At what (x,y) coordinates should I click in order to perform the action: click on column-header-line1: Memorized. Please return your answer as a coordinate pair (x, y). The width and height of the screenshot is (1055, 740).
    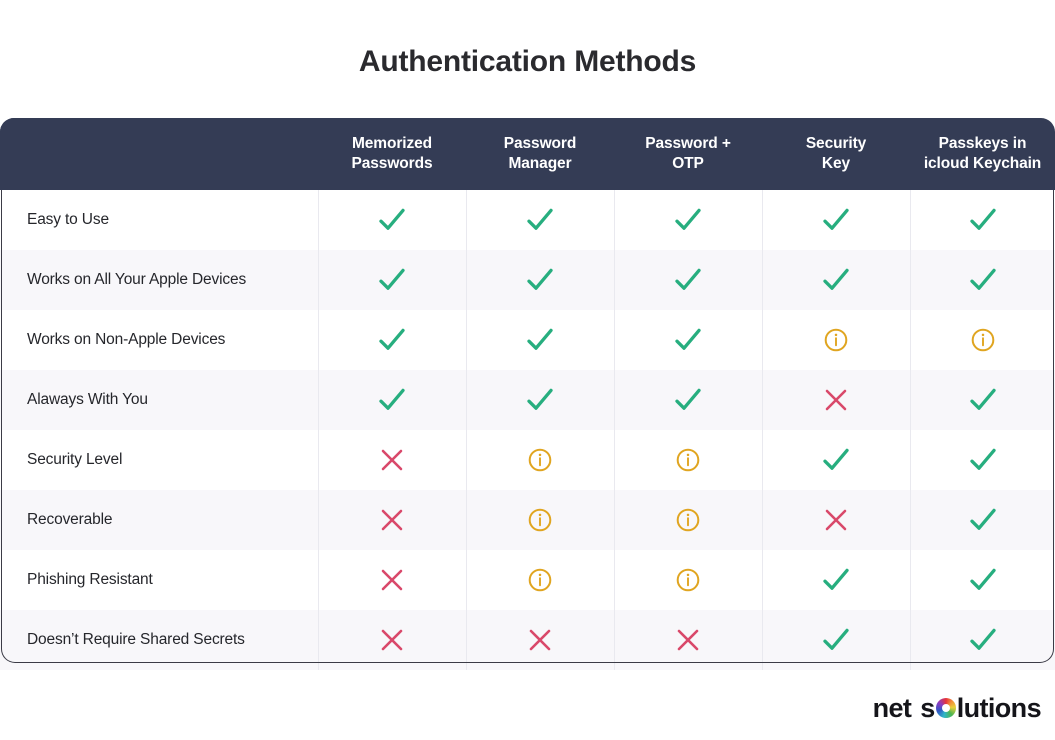
    Looking at the image, I should click on (392, 144).